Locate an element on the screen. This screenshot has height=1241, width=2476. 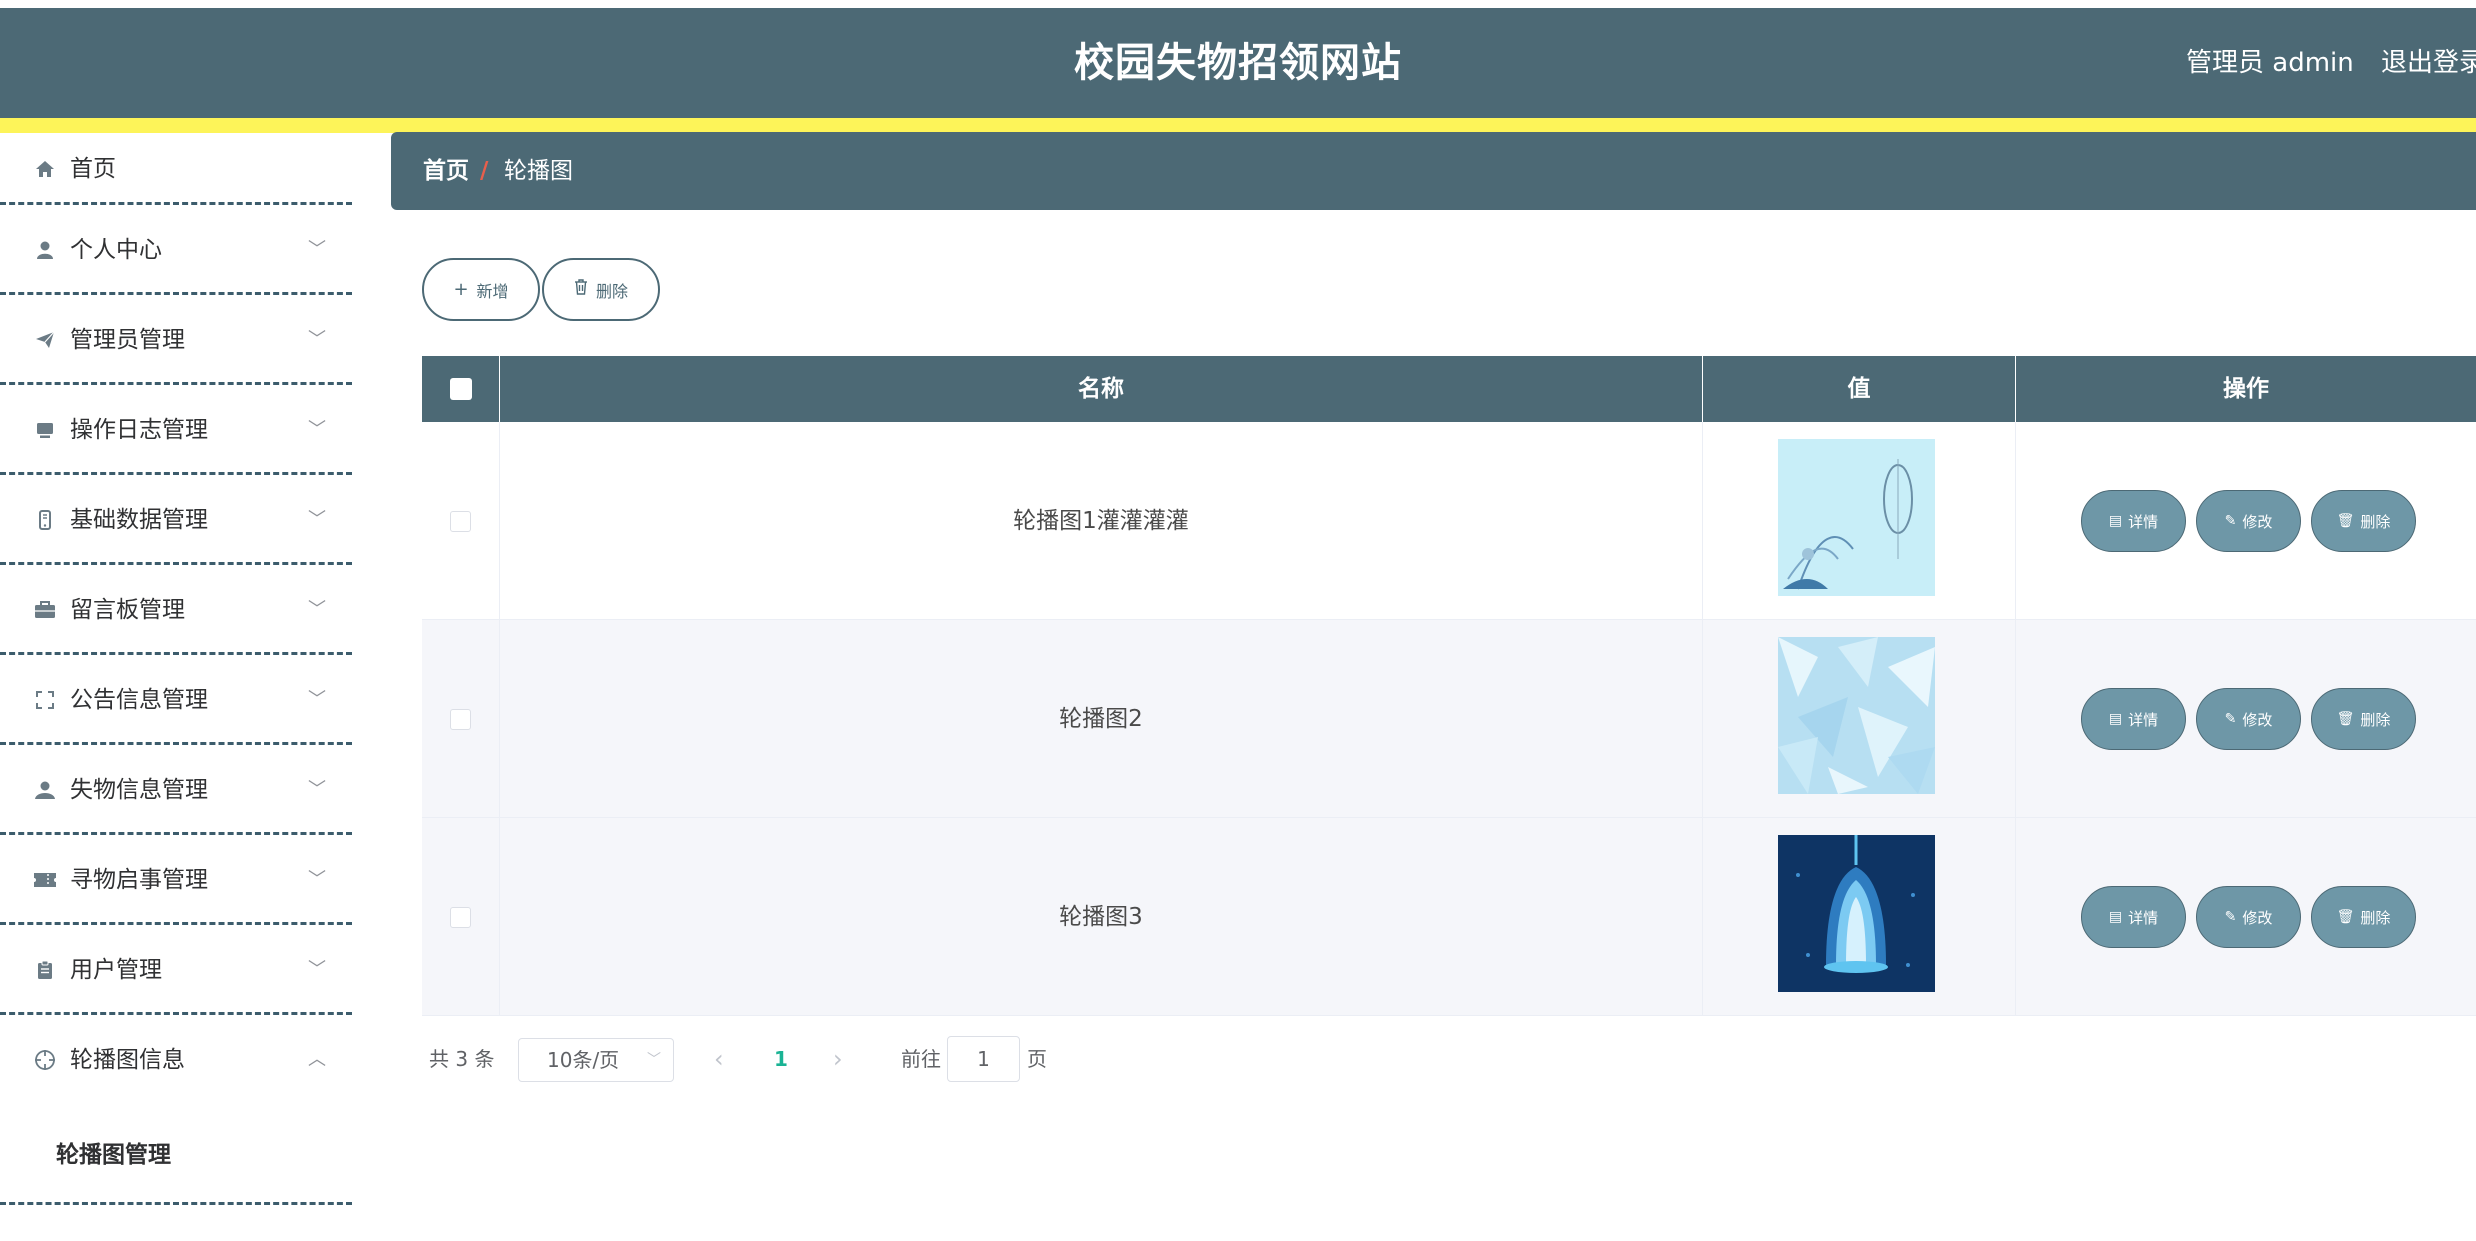
page-size-select: 10条/页 ﹀ is located at coordinates (596, 1060).